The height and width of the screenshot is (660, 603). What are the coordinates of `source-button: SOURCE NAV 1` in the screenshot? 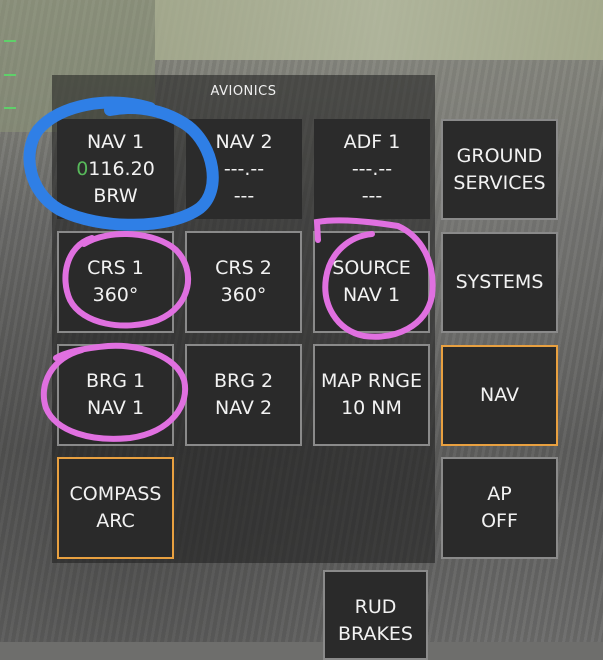 It's located at (371, 282).